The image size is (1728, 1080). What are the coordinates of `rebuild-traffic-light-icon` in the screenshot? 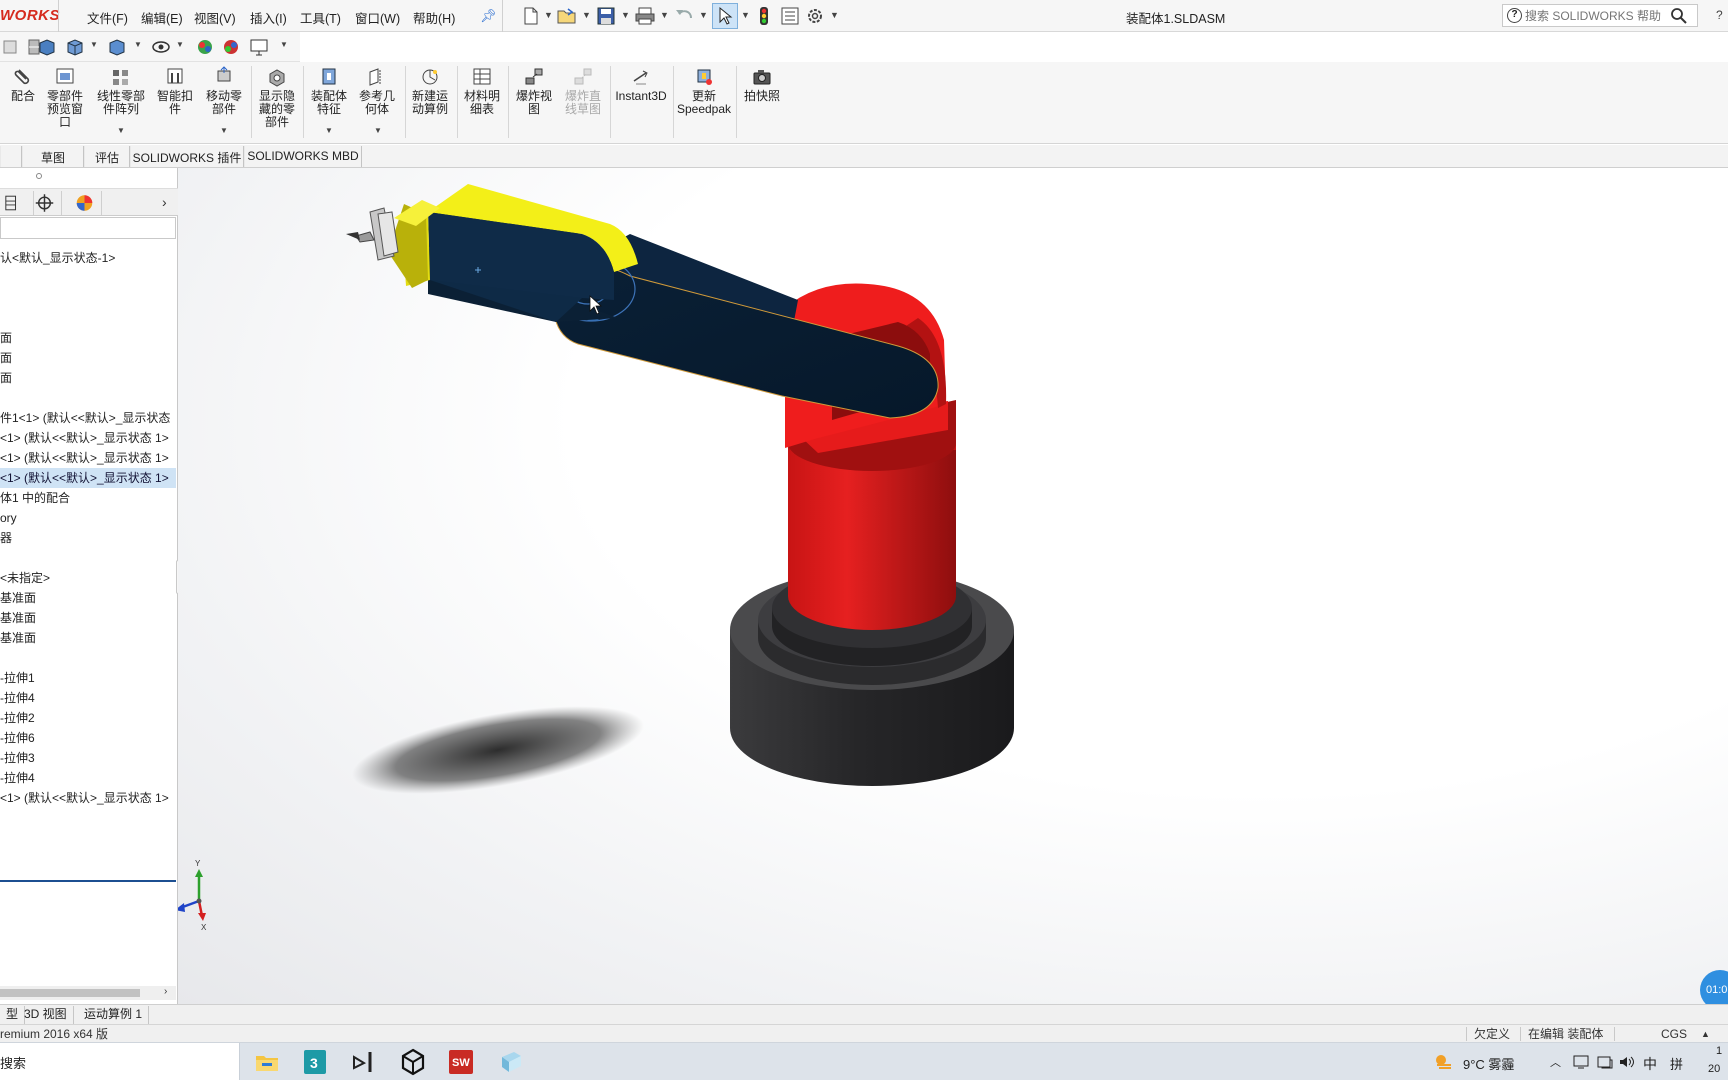 It's located at (764, 16).